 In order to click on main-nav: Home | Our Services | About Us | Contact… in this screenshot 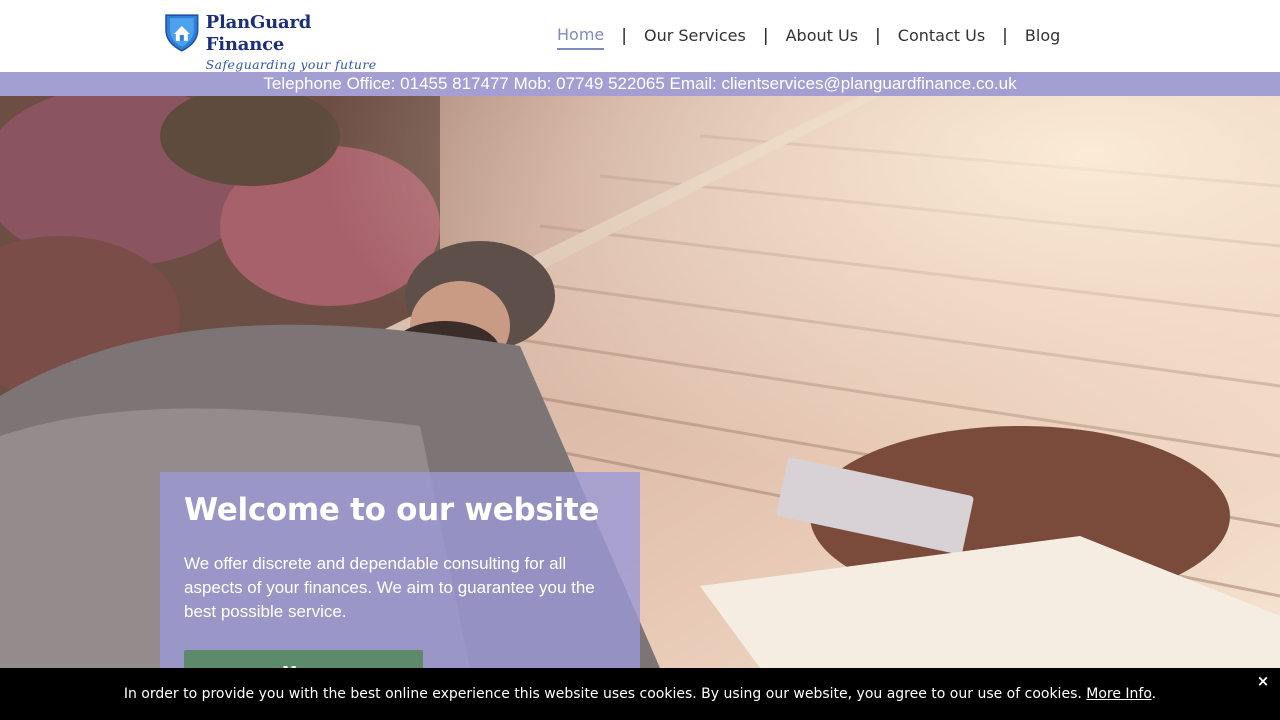, I will do `click(808, 36)`.